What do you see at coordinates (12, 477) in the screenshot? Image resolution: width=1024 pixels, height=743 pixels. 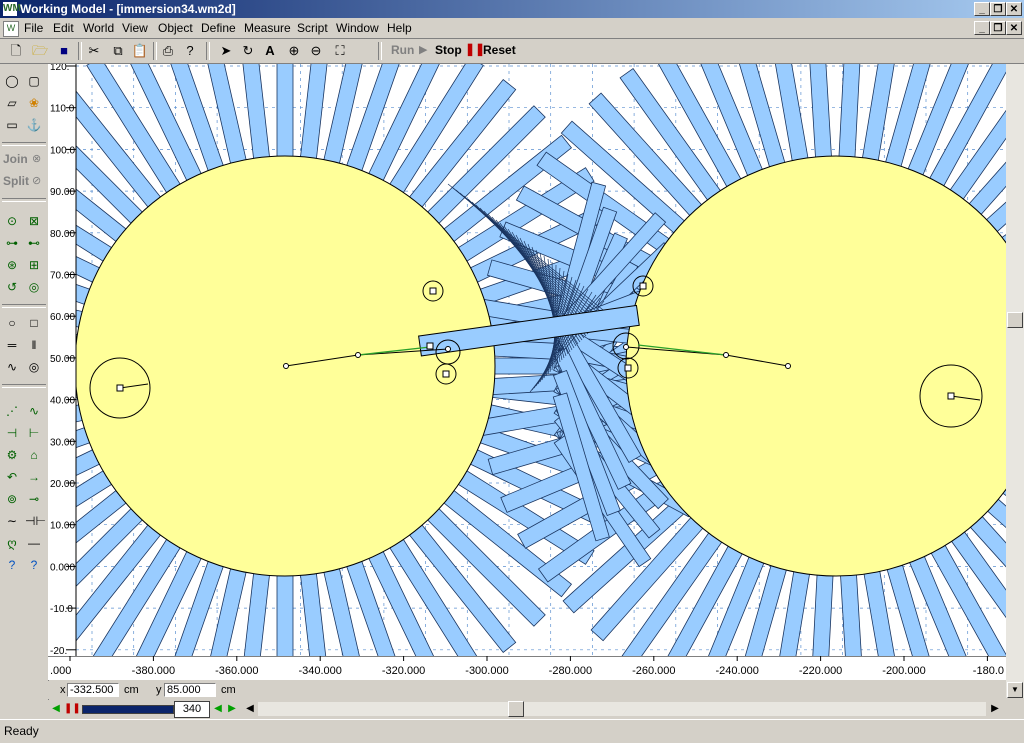 I see `rotational-motor-icon: ↶` at bounding box center [12, 477].